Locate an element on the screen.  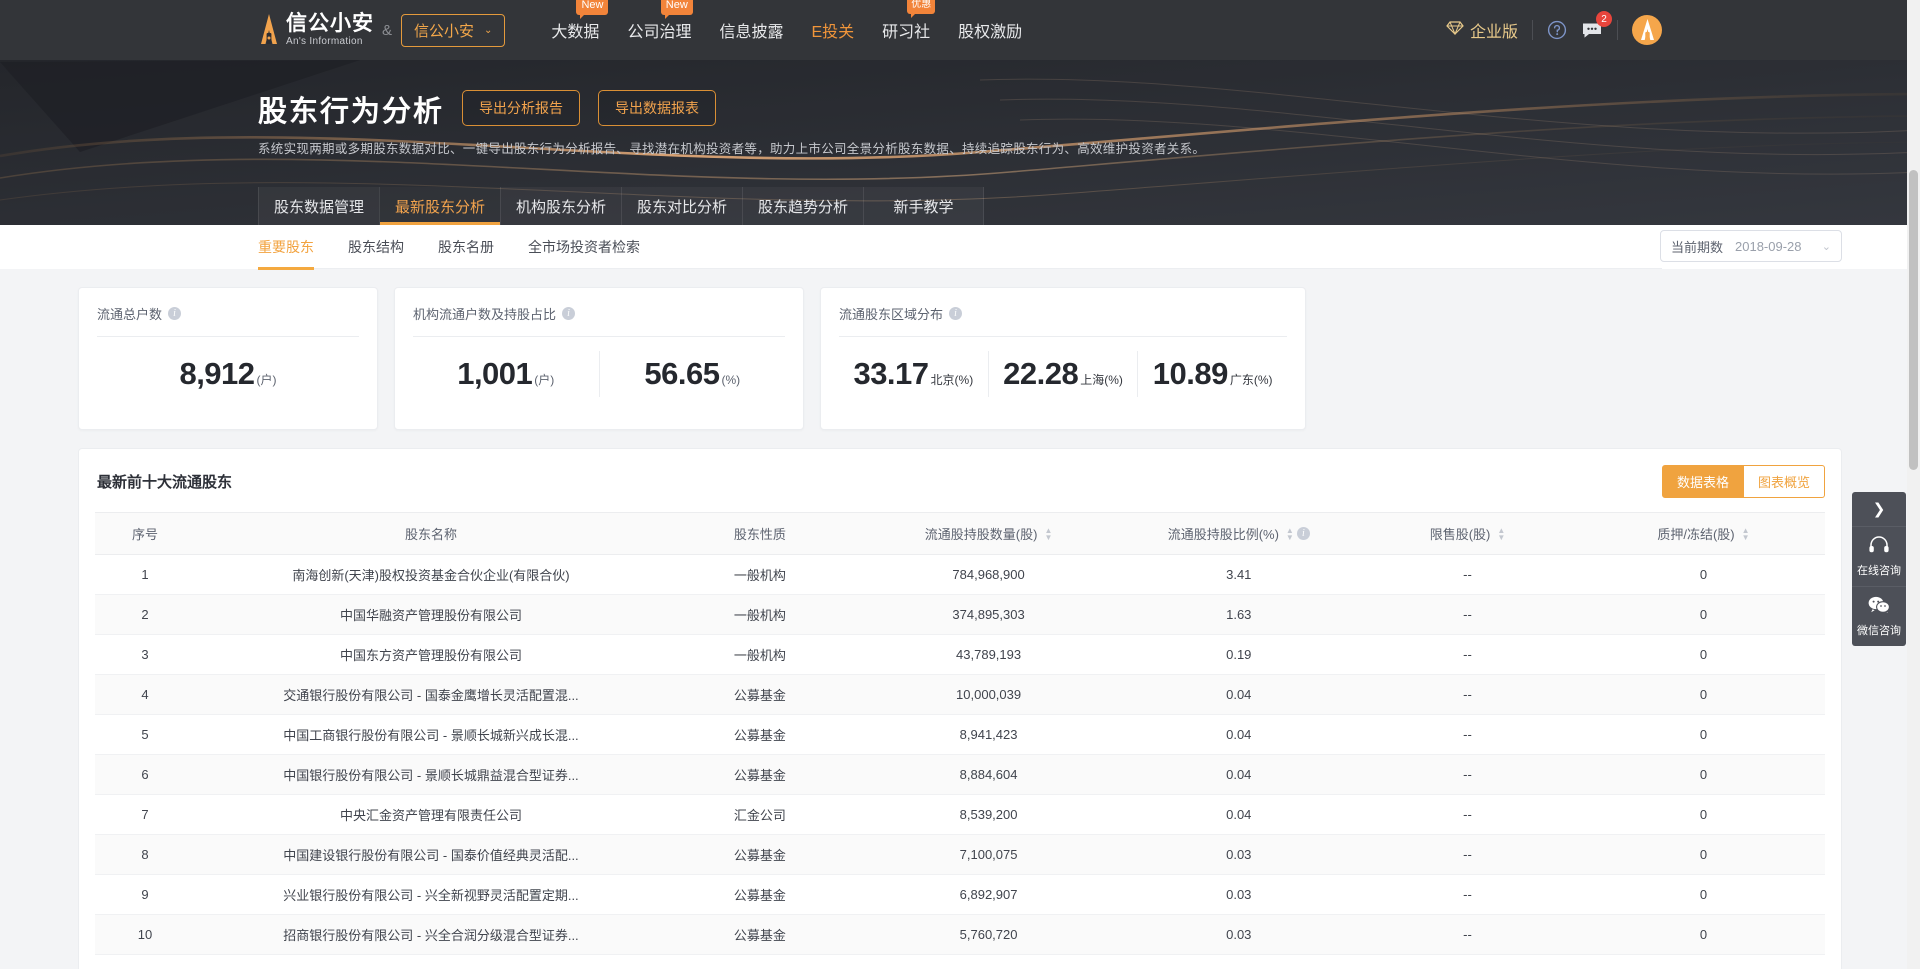
view-mode-chart-button: 图表概览 is located at coordinates (1784, 481).